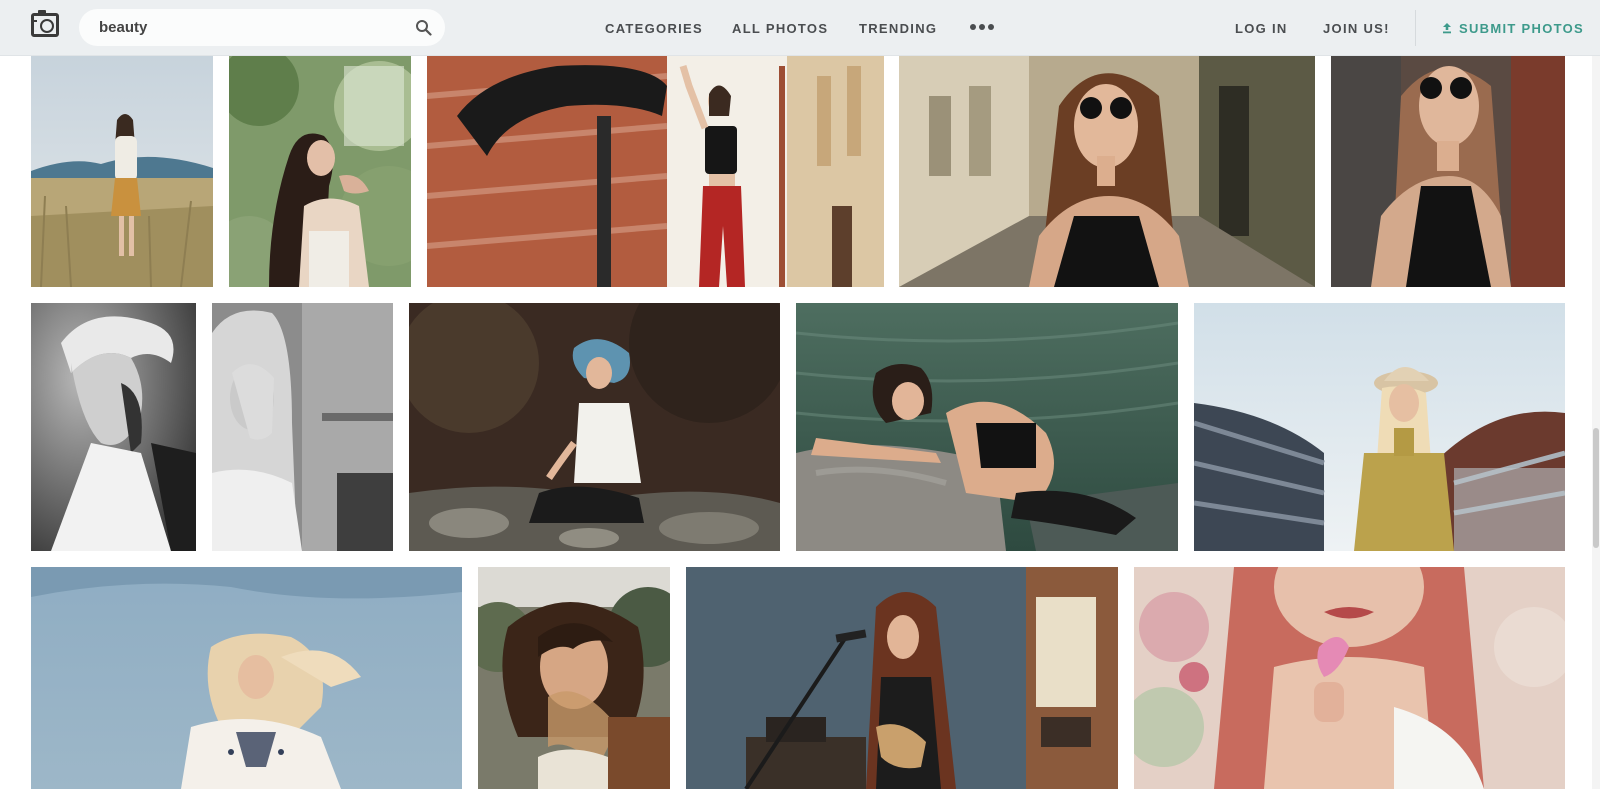  Describe the element at coordinates (249, 27) in the screenshot. I see `search-input` at that location.